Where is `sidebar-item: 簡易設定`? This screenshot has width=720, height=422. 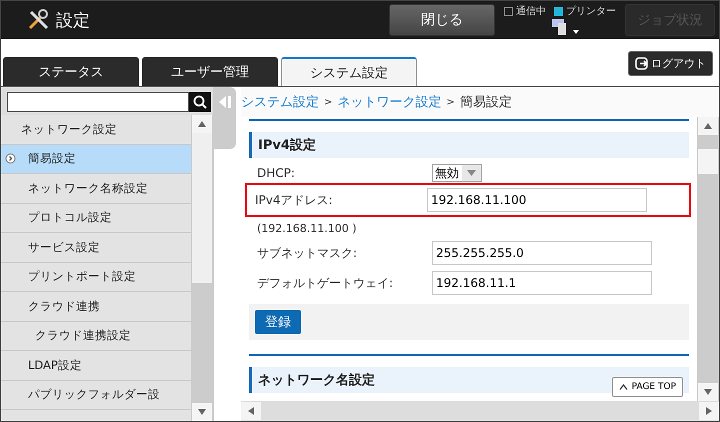 sidebar-item: 簡易設定 is located at coordinates (96, 159).